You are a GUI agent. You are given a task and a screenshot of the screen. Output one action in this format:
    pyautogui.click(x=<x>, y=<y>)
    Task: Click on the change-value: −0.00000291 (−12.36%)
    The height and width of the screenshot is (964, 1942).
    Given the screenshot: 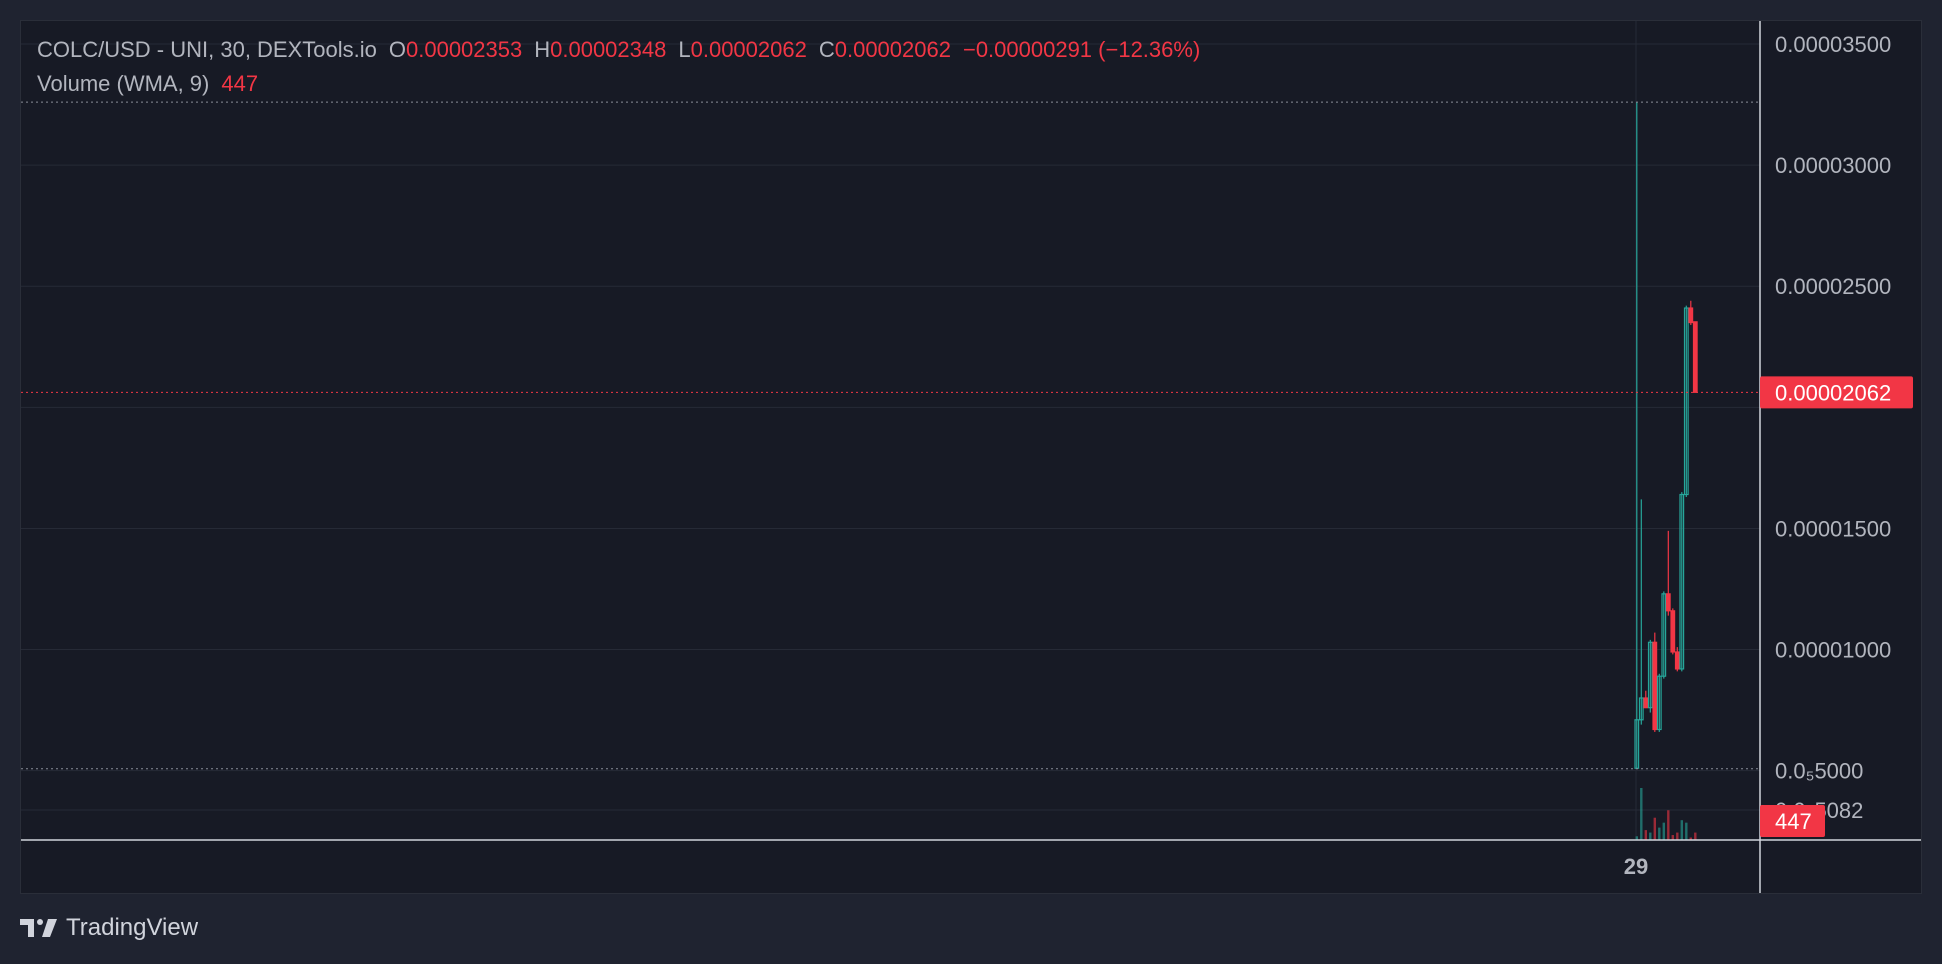 What is the action you would take?
    pyautogui.click(x=1081, y=49)
    